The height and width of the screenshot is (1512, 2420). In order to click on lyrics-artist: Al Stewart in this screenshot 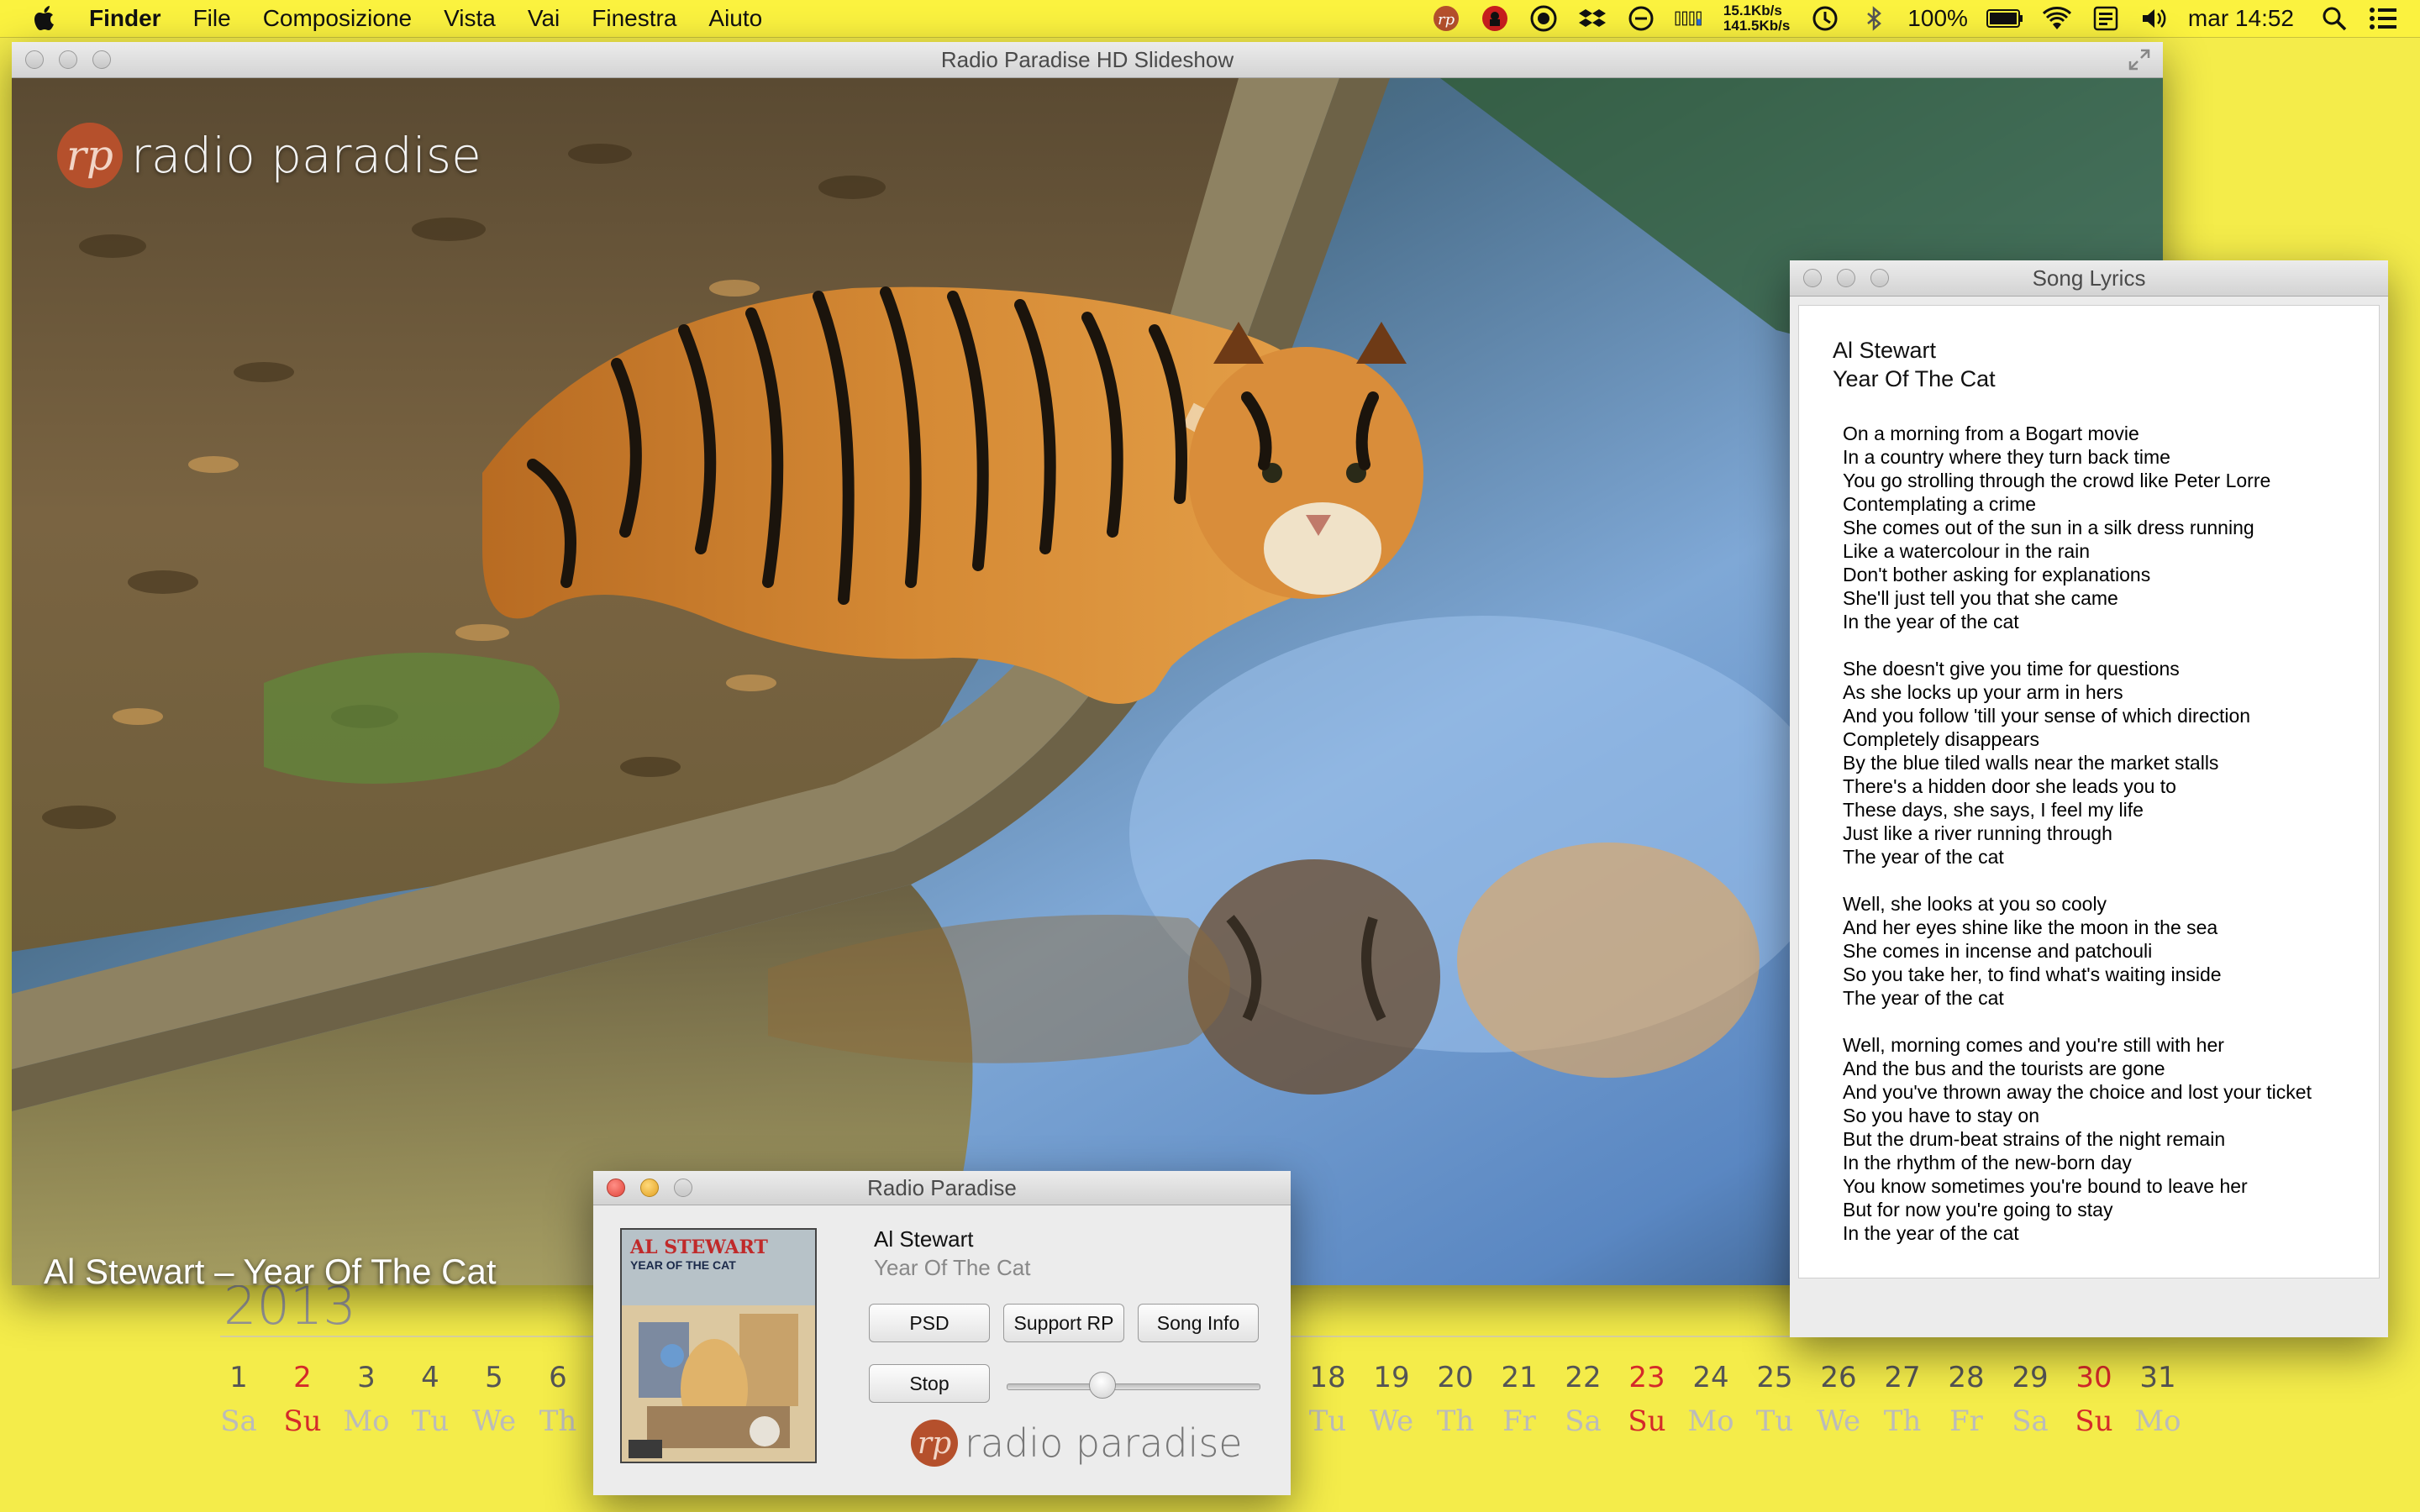, I will do `click(1885, 350)`.